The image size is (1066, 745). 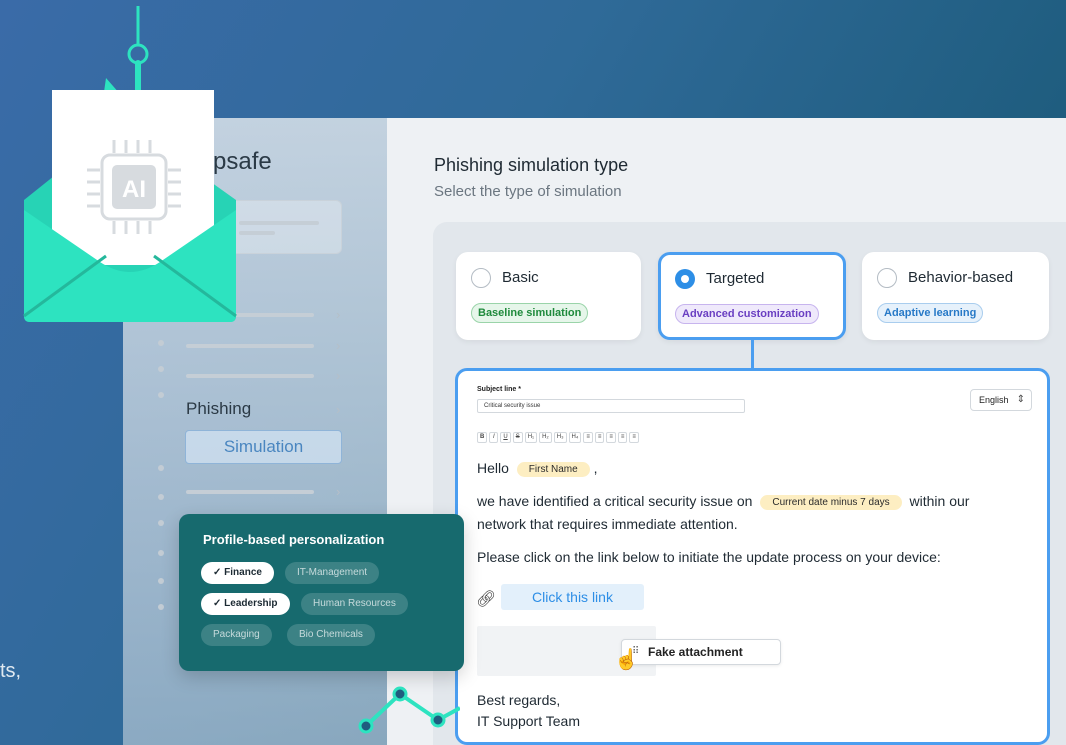 What do you see at coordinates (494, 437) in the screenshot?
I see `italic-button: I` at bounding box center [494, 437].